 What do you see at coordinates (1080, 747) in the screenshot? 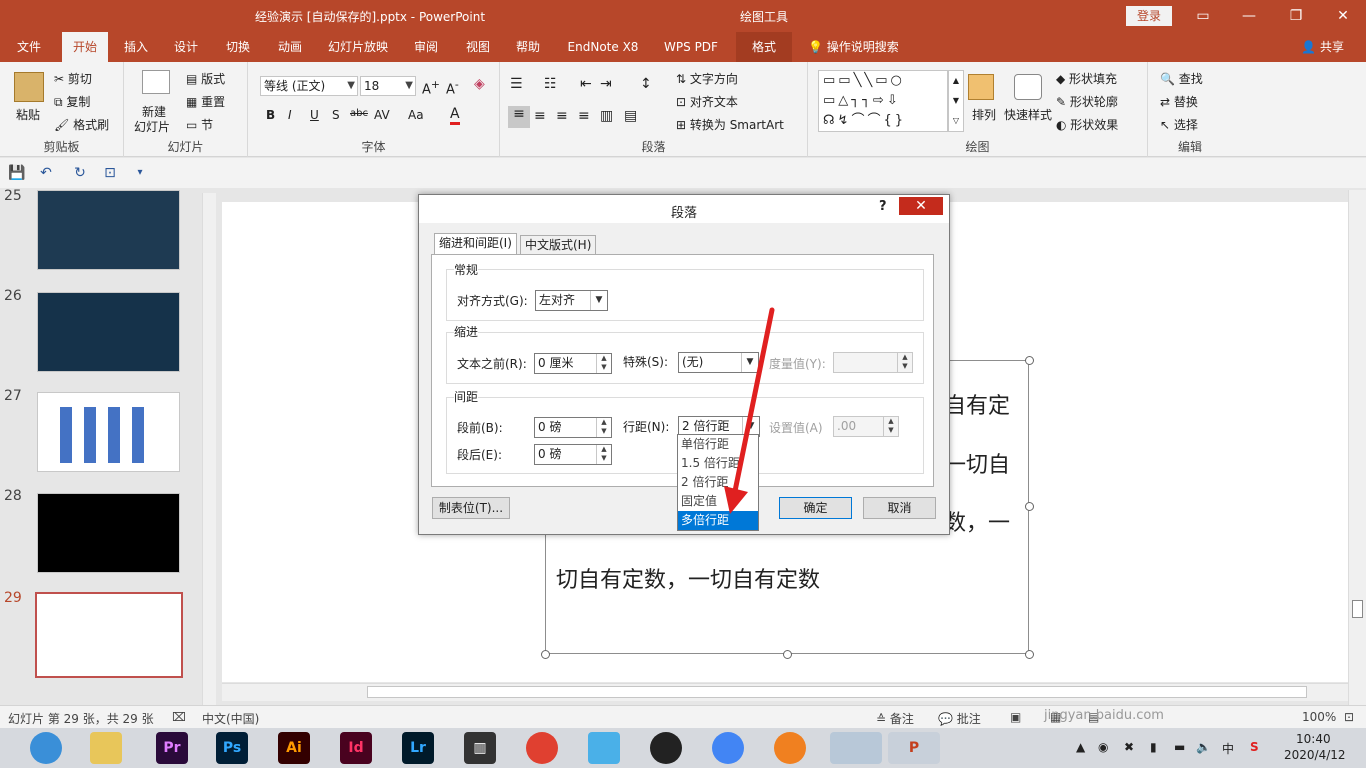
I see `tray-up-icon: ▲` at bounding box center [1080, 747].